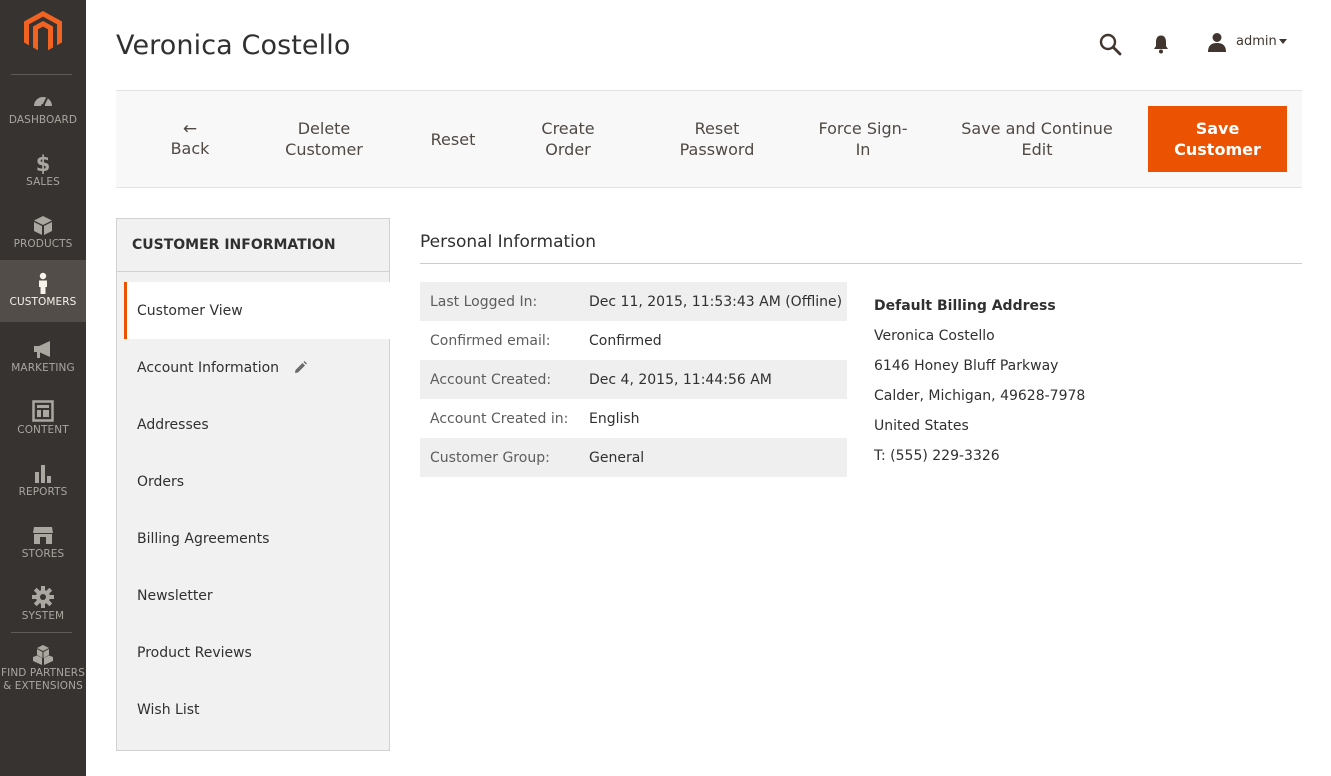 The height and width of the screenshot is (776, 1331). What do you see at coordinates (43, 616) in the screenshot?
I see `nav-label: SYSTEM` at bounding box center [43, 616].